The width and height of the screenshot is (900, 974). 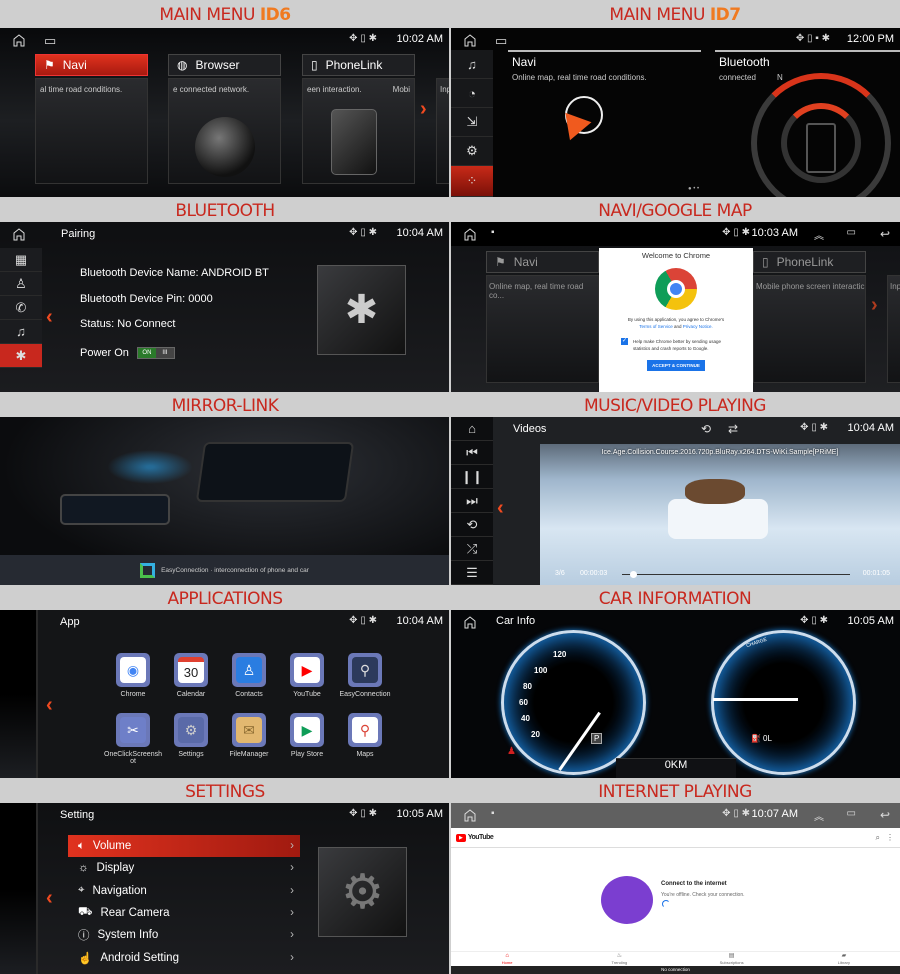 I want to click on settings-item-volume: 🔈︎ Volume ›, so click(x=184, y=846).